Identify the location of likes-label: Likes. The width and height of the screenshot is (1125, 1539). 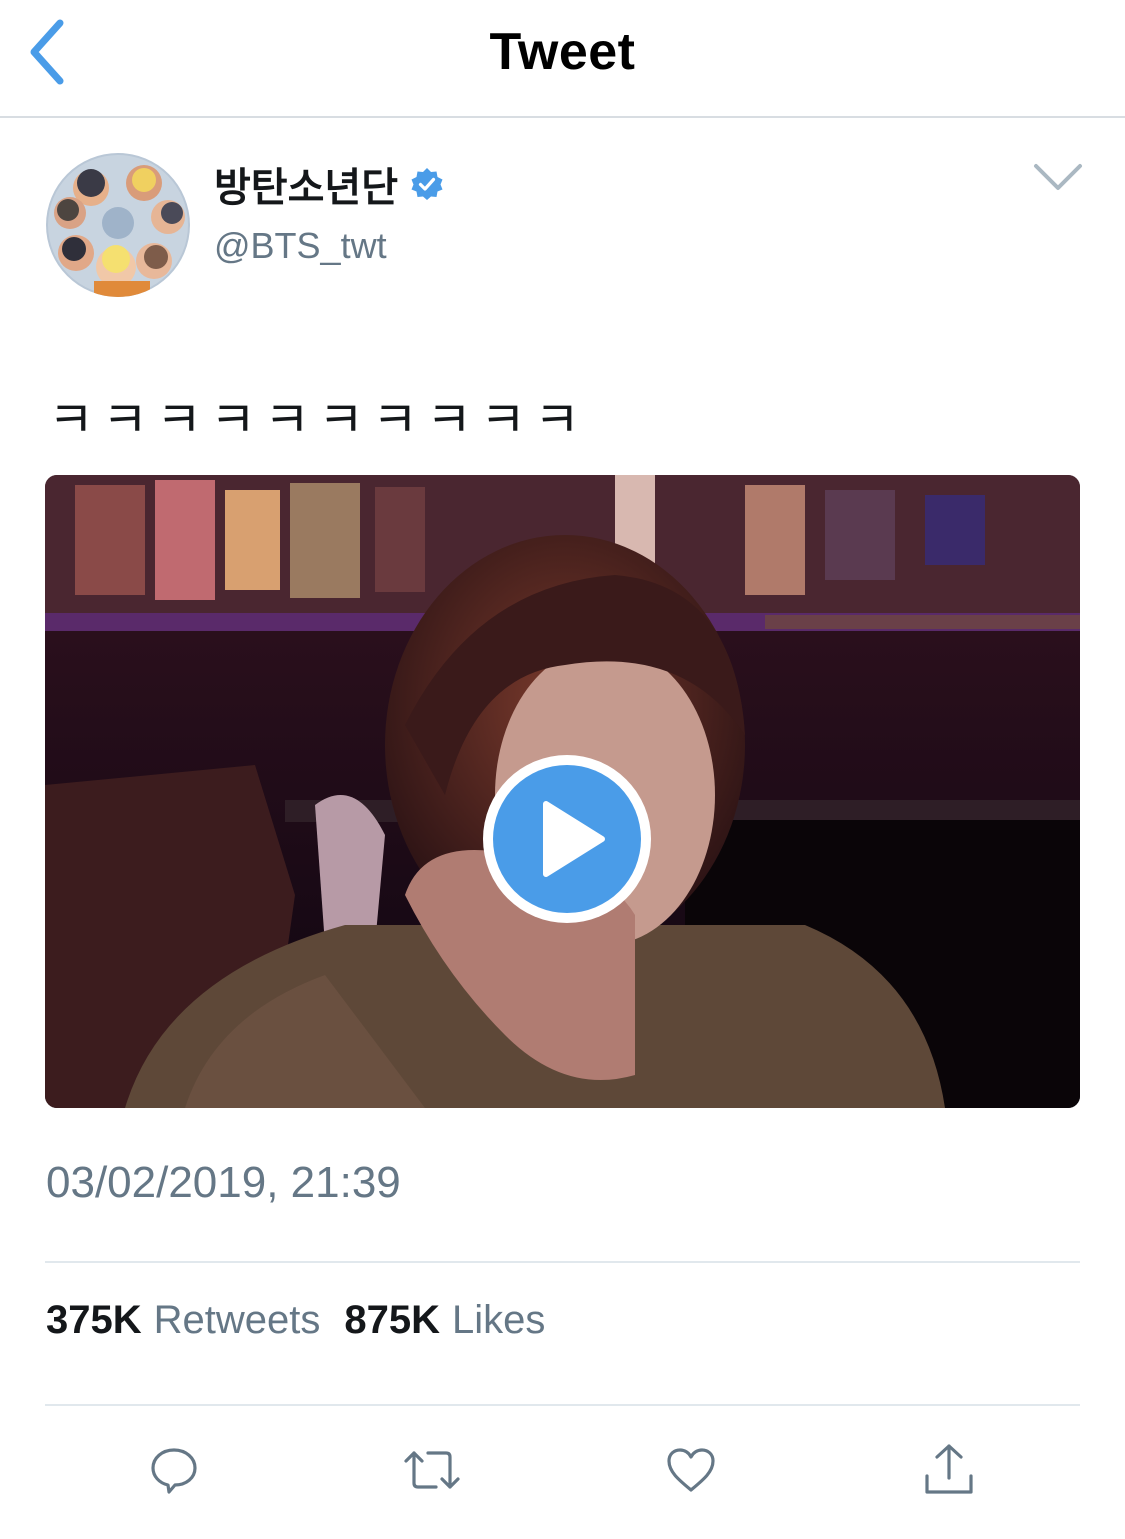
(498, 1320).